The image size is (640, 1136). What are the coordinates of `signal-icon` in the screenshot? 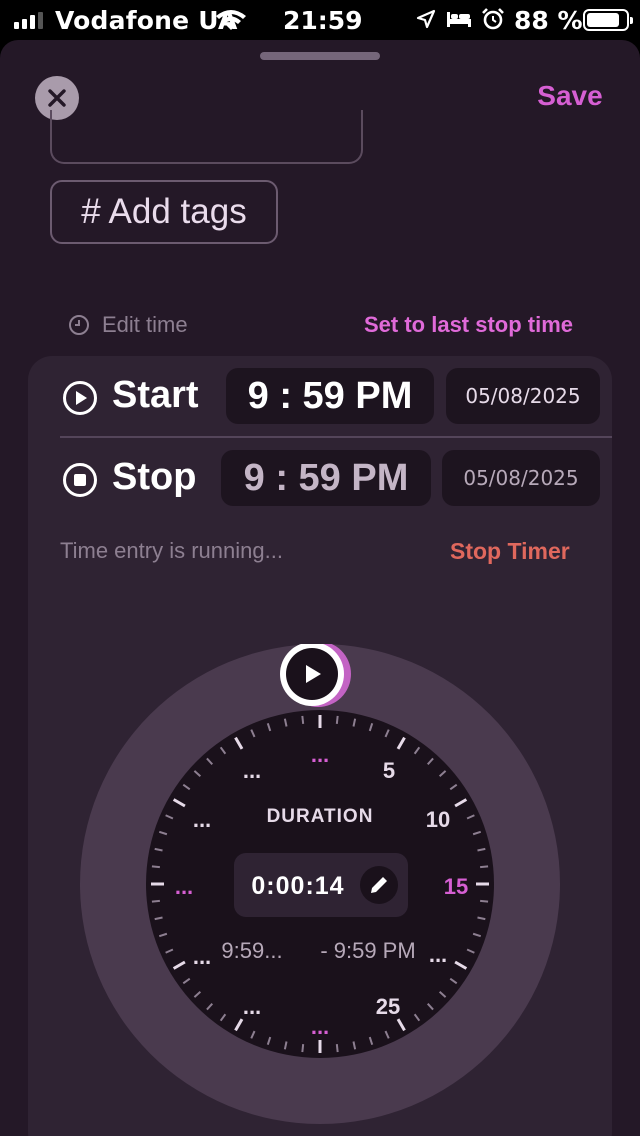 It's located at (28, 20).